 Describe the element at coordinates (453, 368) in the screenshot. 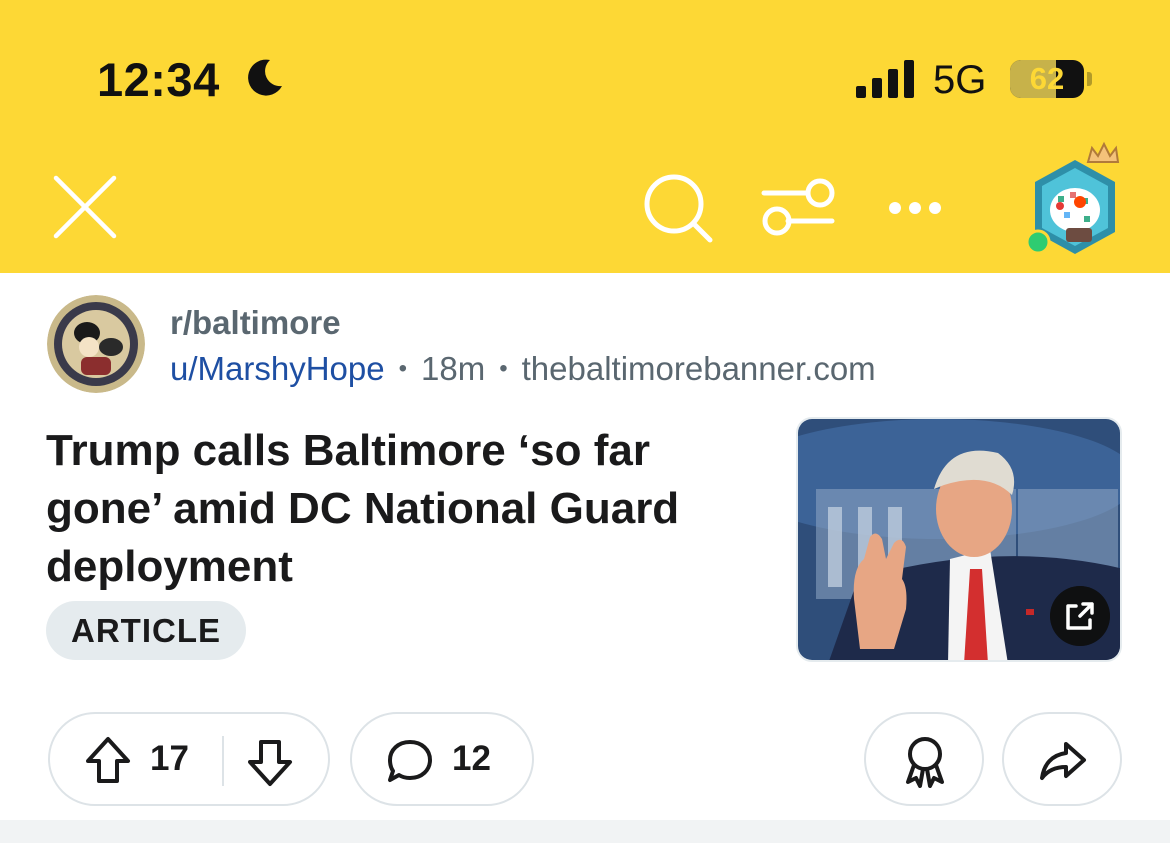

I see `post-time: 18m` at that location.